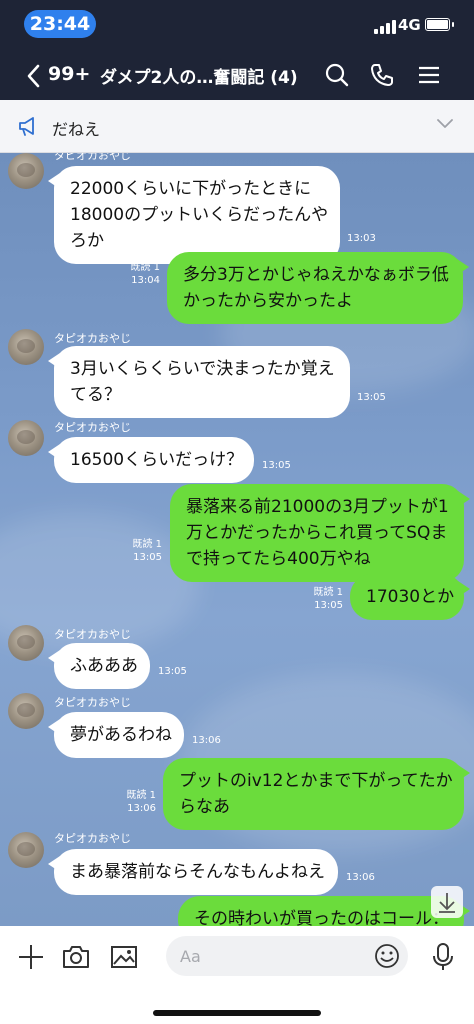 This screenshot has width=474, height=1024. I want to click on camera-button, so click(76, 957).